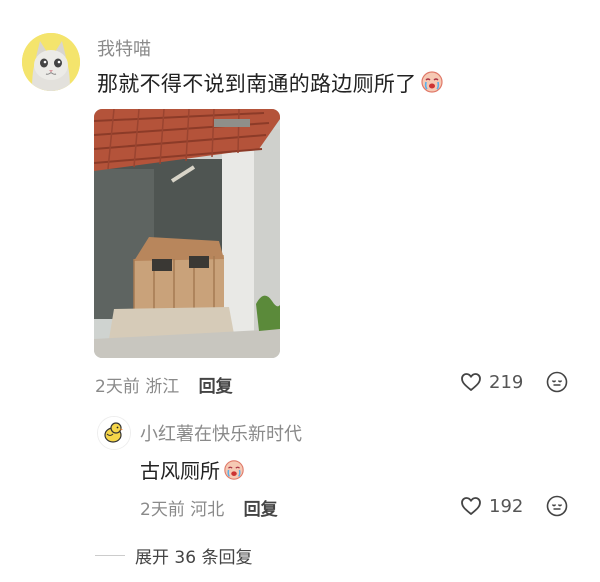 This screenshot has height=582, width=600. I want to click on comment-photo, so click(187, 233).